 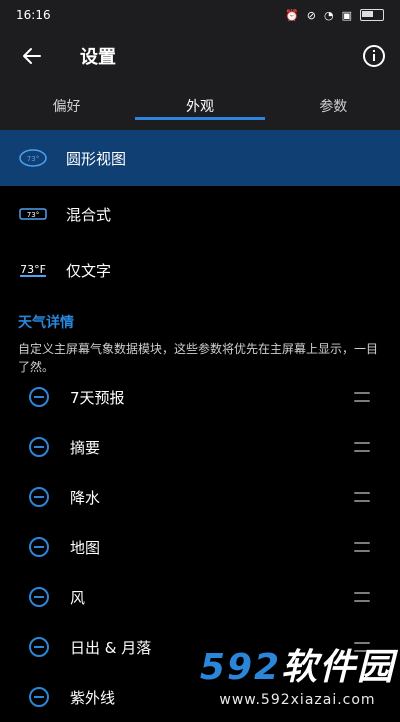 What do you see at coordinates (33, 15) in the screenshot?
I see `status-time: 16:16` at bounding box center [33, 15].